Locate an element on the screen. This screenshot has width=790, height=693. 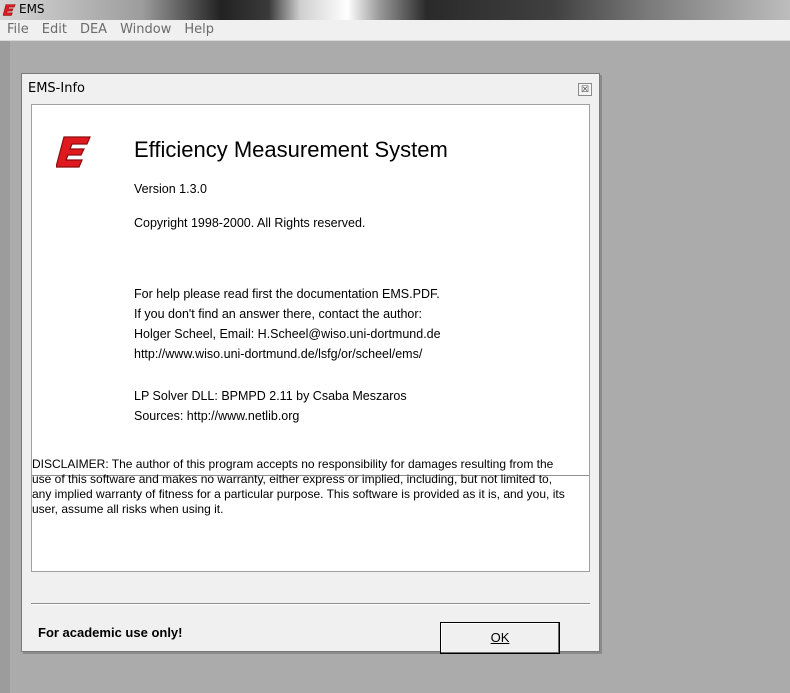
product-heading: Efficiency Measurement System is located at coordinates (291, 149).